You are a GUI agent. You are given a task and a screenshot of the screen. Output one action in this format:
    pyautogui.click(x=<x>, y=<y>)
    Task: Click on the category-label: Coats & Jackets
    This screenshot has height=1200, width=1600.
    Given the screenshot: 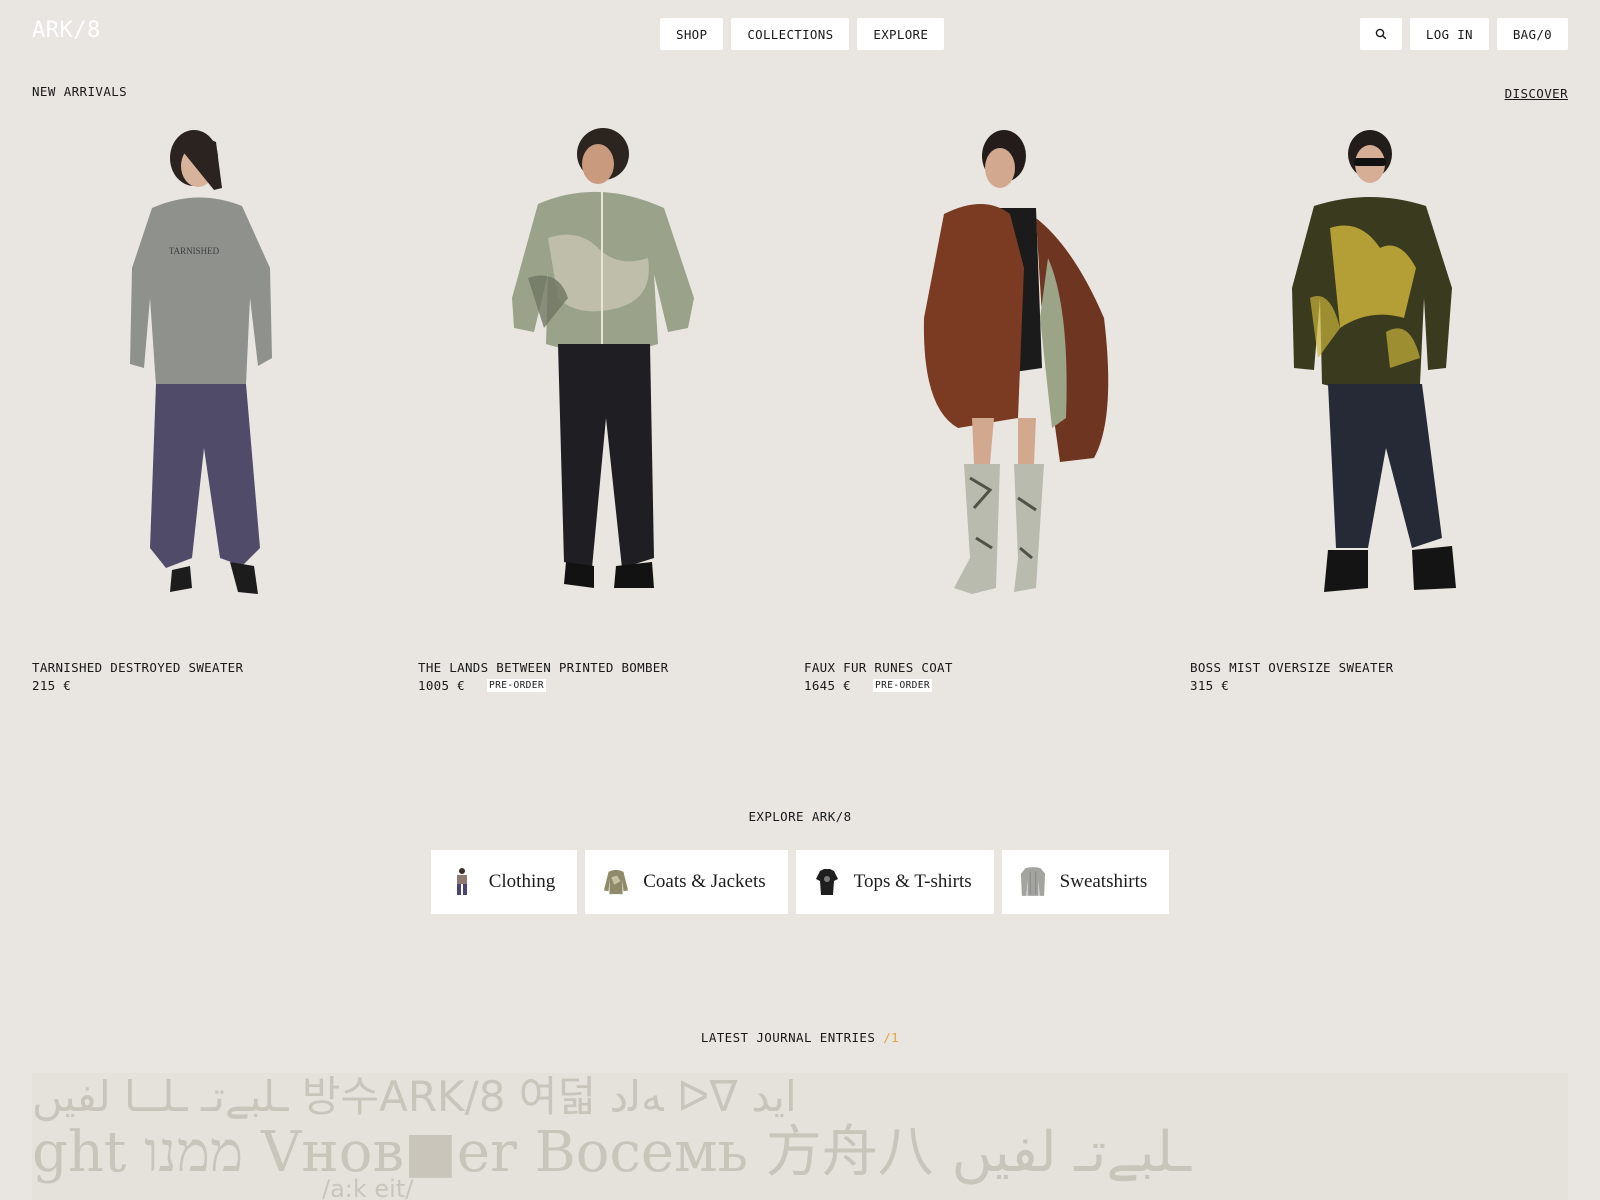 What is the action you would take?
    pyautogui.click(x=704, y=881)
    